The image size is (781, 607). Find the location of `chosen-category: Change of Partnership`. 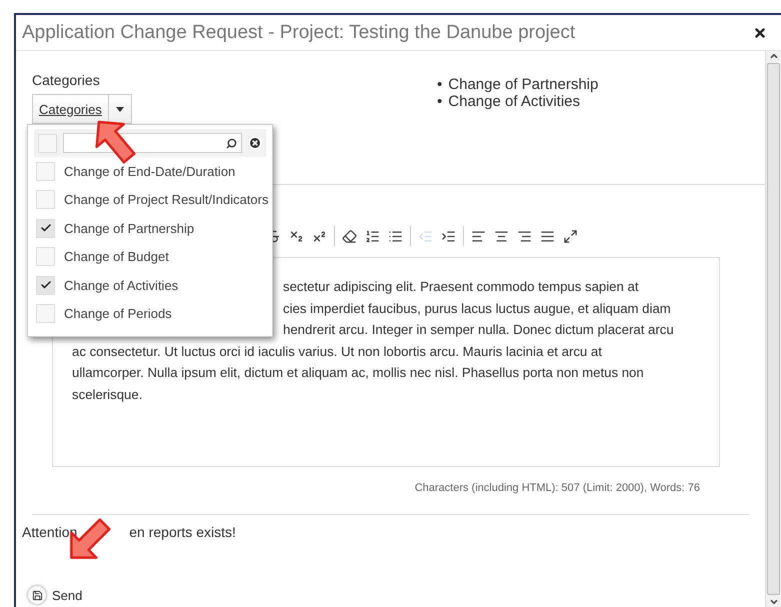

chosen-category: Change of Partnership is located at coordinates (523, 84).